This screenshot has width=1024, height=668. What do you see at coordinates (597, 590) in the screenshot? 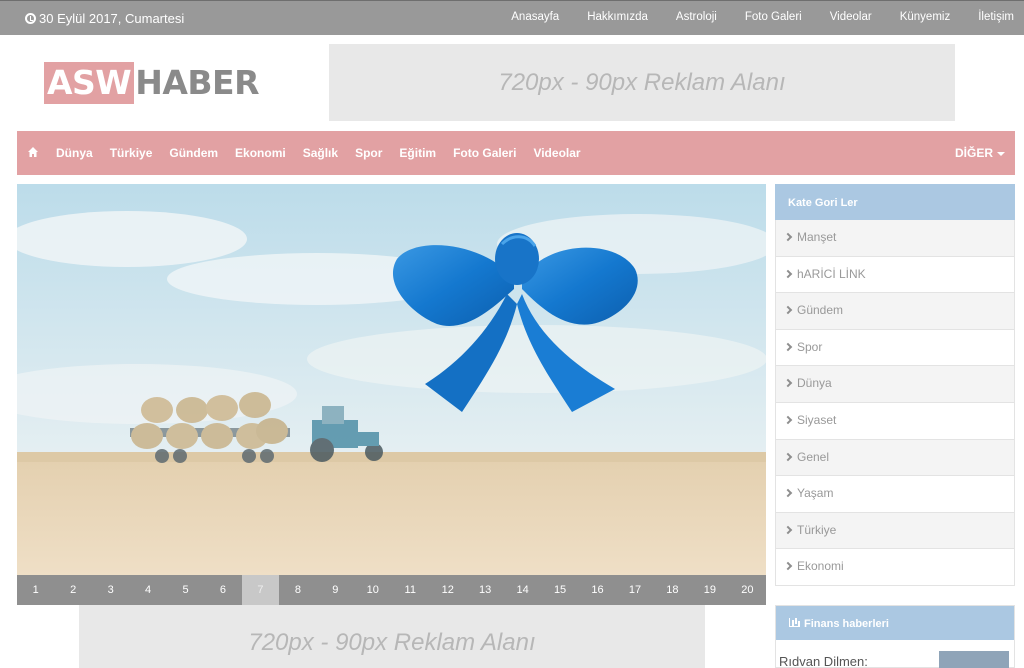
I see `pager-item: 16` at bounding box center [597, 590].